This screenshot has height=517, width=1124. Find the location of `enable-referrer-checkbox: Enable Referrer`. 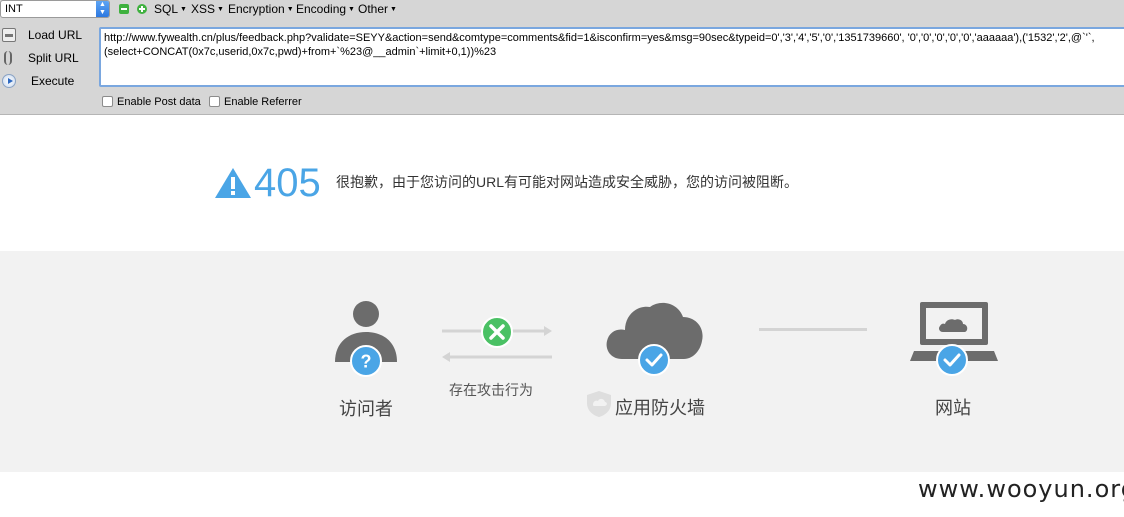

enable-referrer-checkbox: Enable Referrer is located at coordinates (255, 103).